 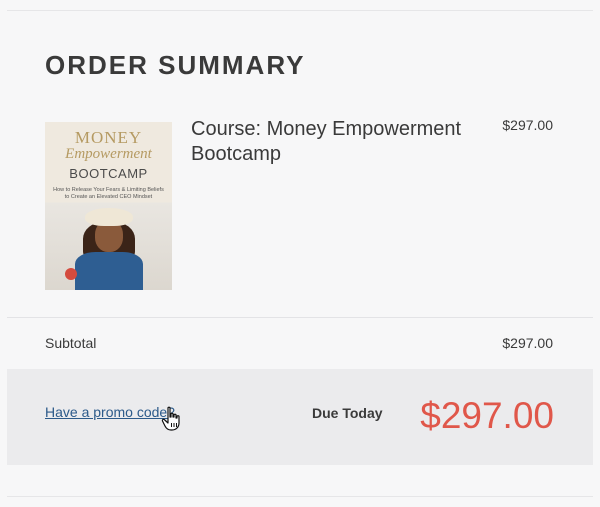 I want to click on thumbnail-line1: MONEY, so click(x=108, y=137).